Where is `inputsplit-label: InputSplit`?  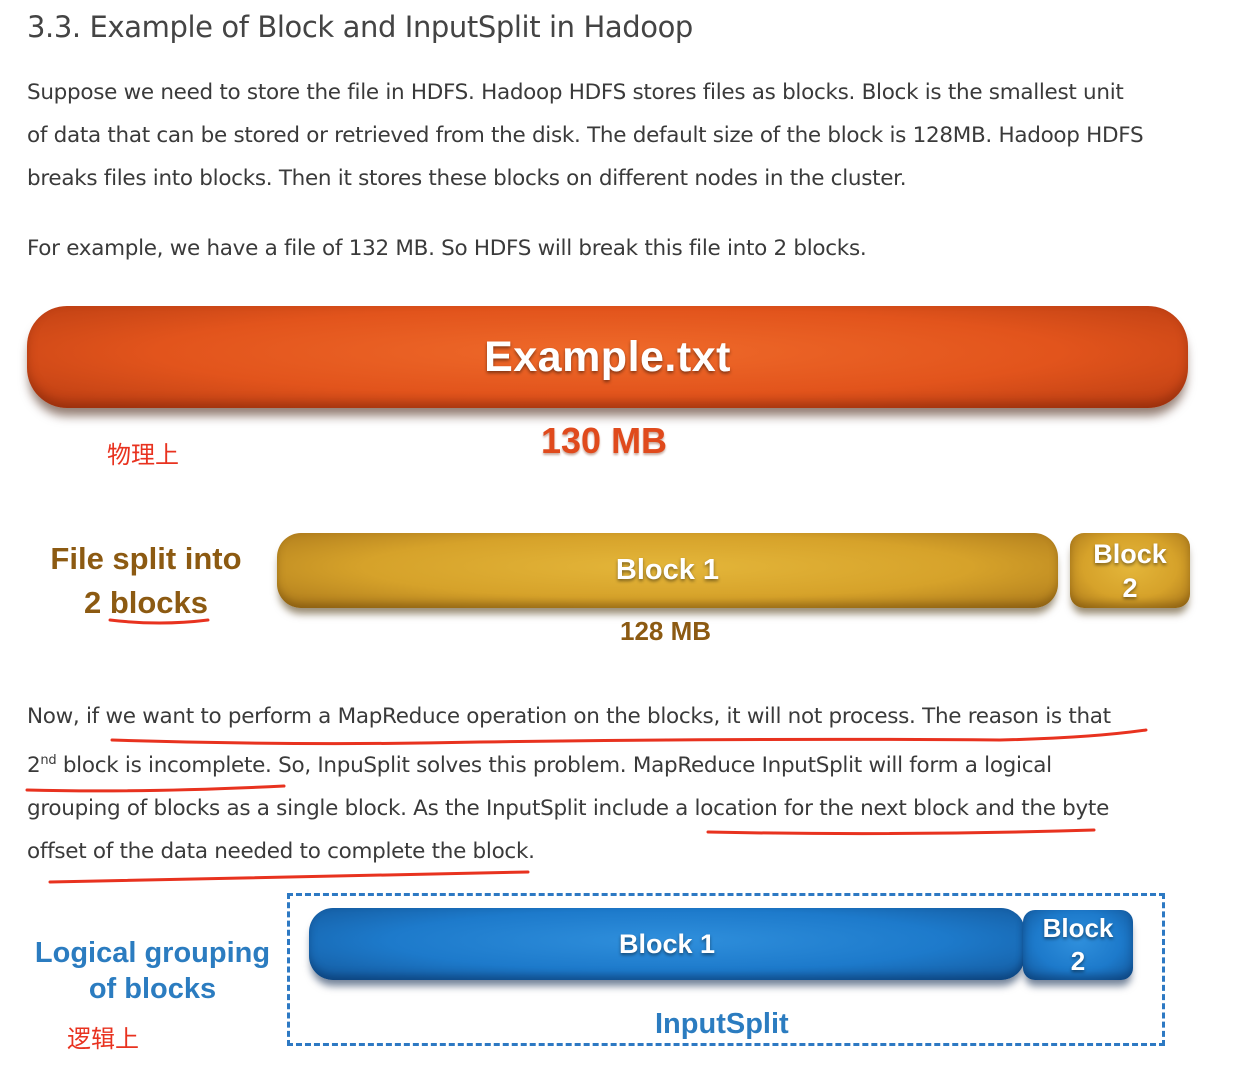
inputsplit-label: InputSplit is located at coordinates (722, 1024).